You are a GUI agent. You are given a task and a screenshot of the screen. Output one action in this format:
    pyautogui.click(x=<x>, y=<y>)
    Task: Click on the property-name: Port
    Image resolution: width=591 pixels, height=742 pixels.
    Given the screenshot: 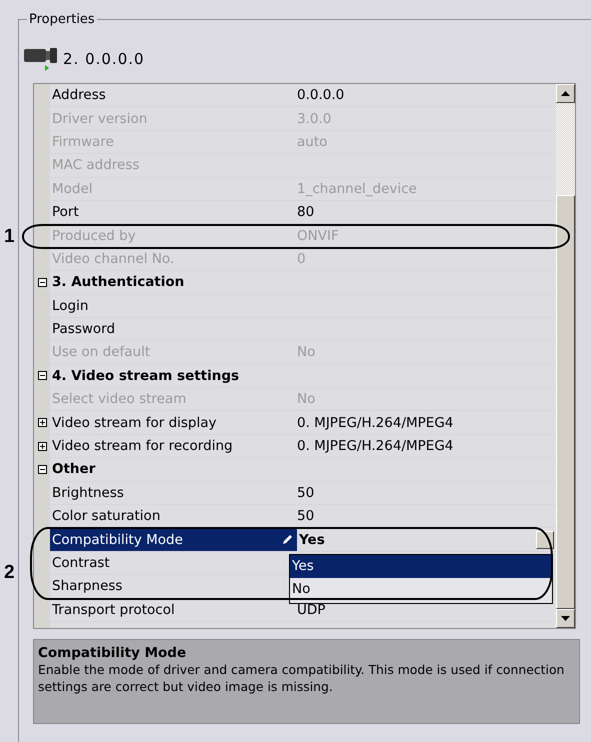 What is the action you would take?
    pyautogui.click(x=173, y=212)
    